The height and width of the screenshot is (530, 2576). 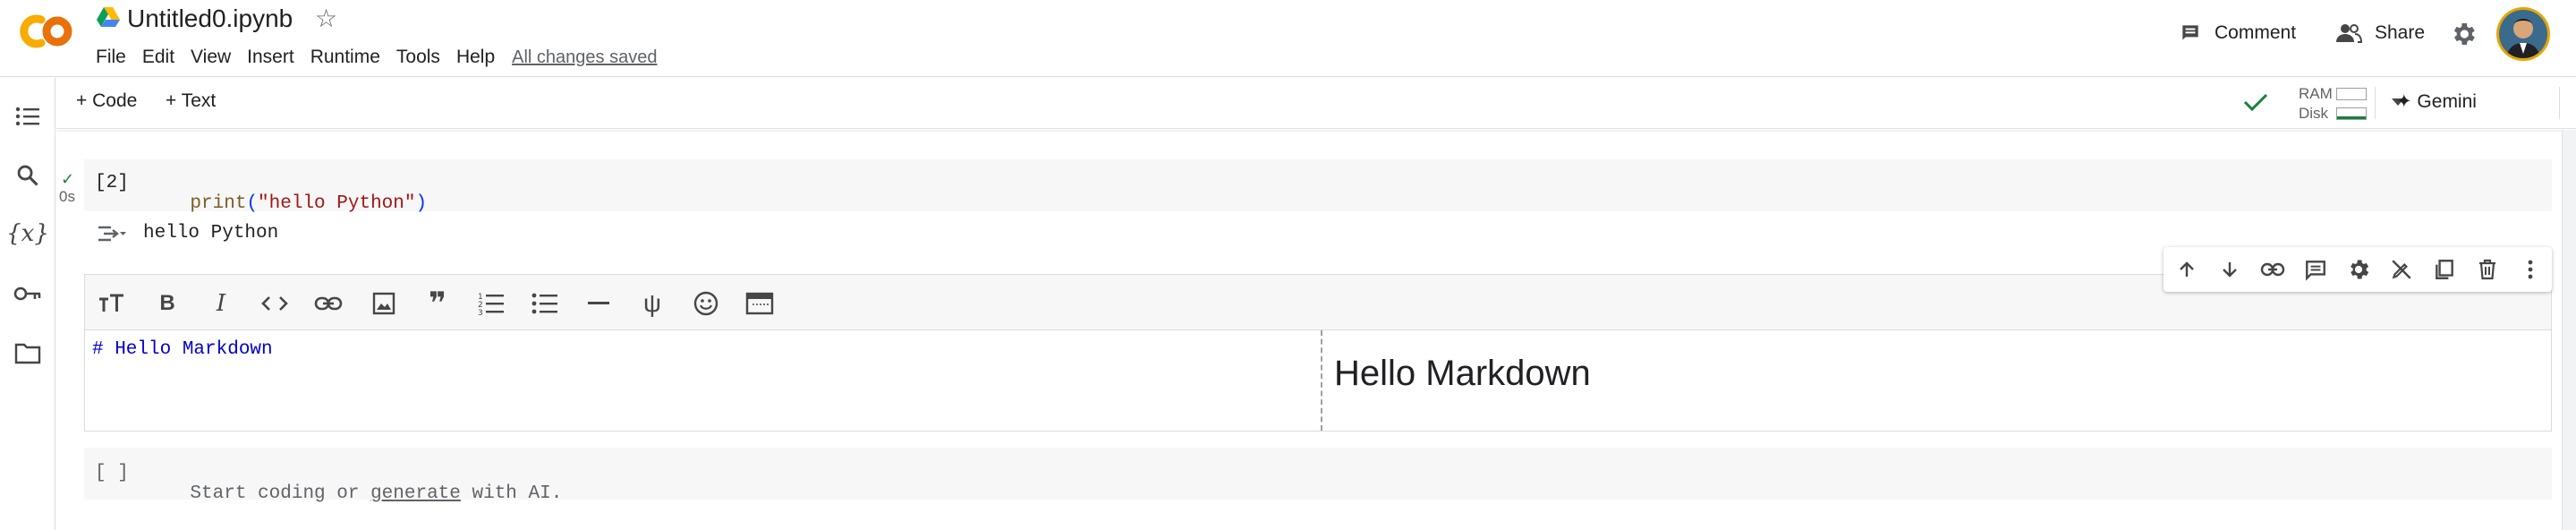 What do you see at coordinates (2351, 94) in the screenshot?
I see `ram-usage-bar` at bounding box center [2351, 94].